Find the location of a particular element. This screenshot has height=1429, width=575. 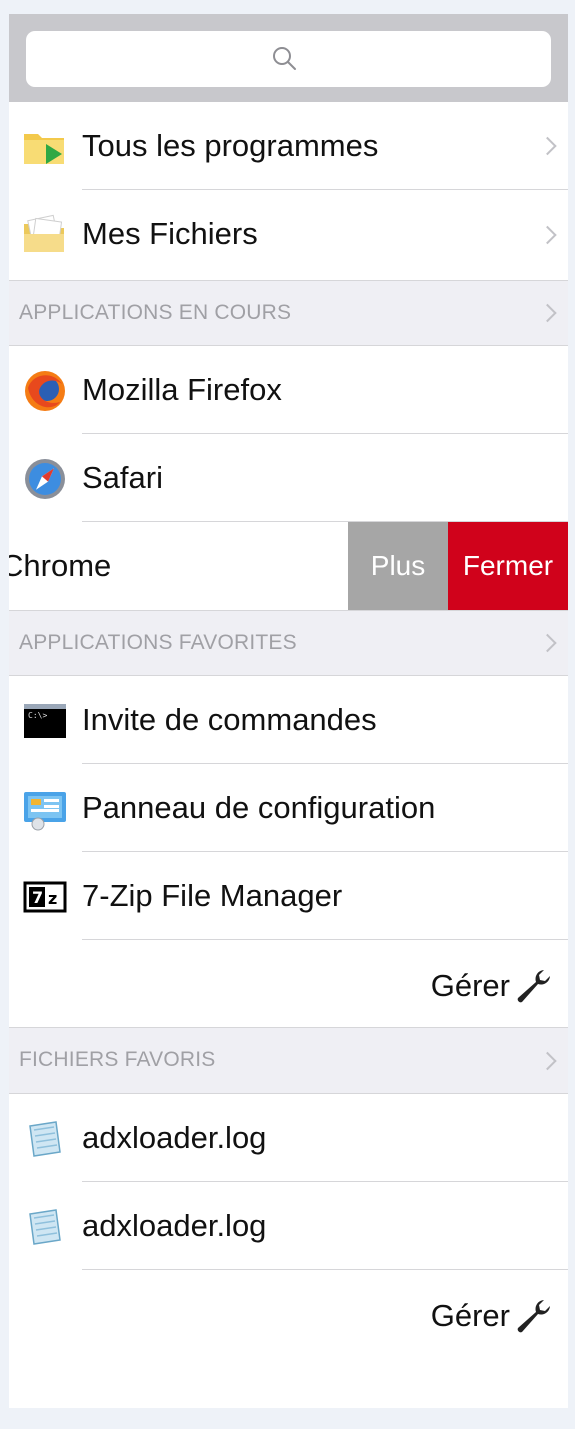

firefox-label: Mozilla Firefox is located at coordinates (182, 389).